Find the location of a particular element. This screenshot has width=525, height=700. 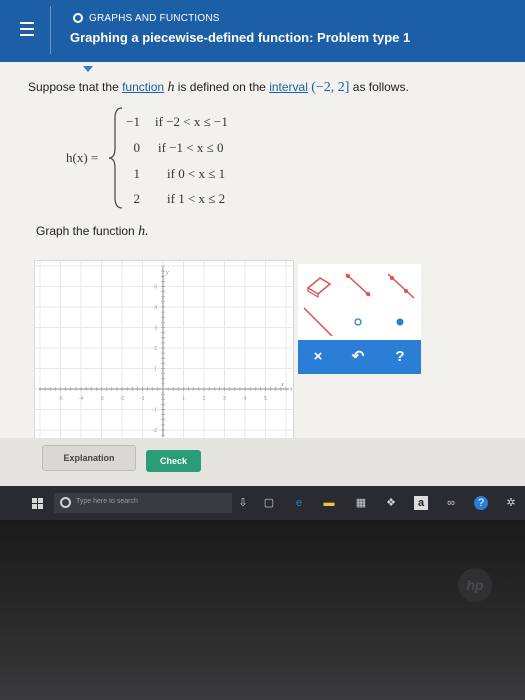

header-divider is located at coordinates (50, 30).